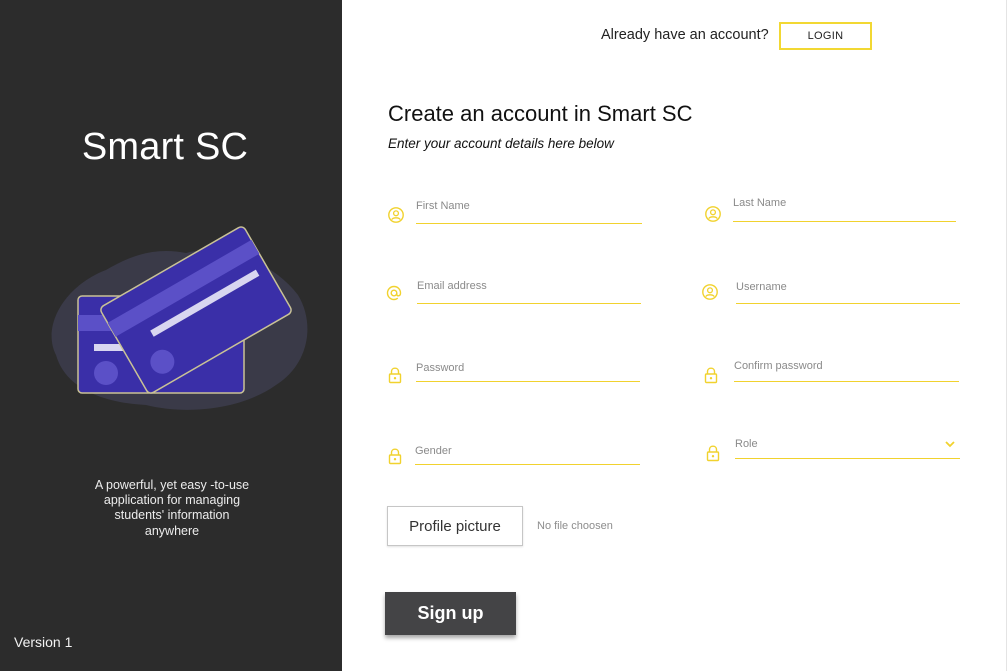 The image size is (1007, 671). What do you see at coordinates (834, 213) in the screenshot?
I see `last-name-field: Last Name` at bounding box center [834, 213].